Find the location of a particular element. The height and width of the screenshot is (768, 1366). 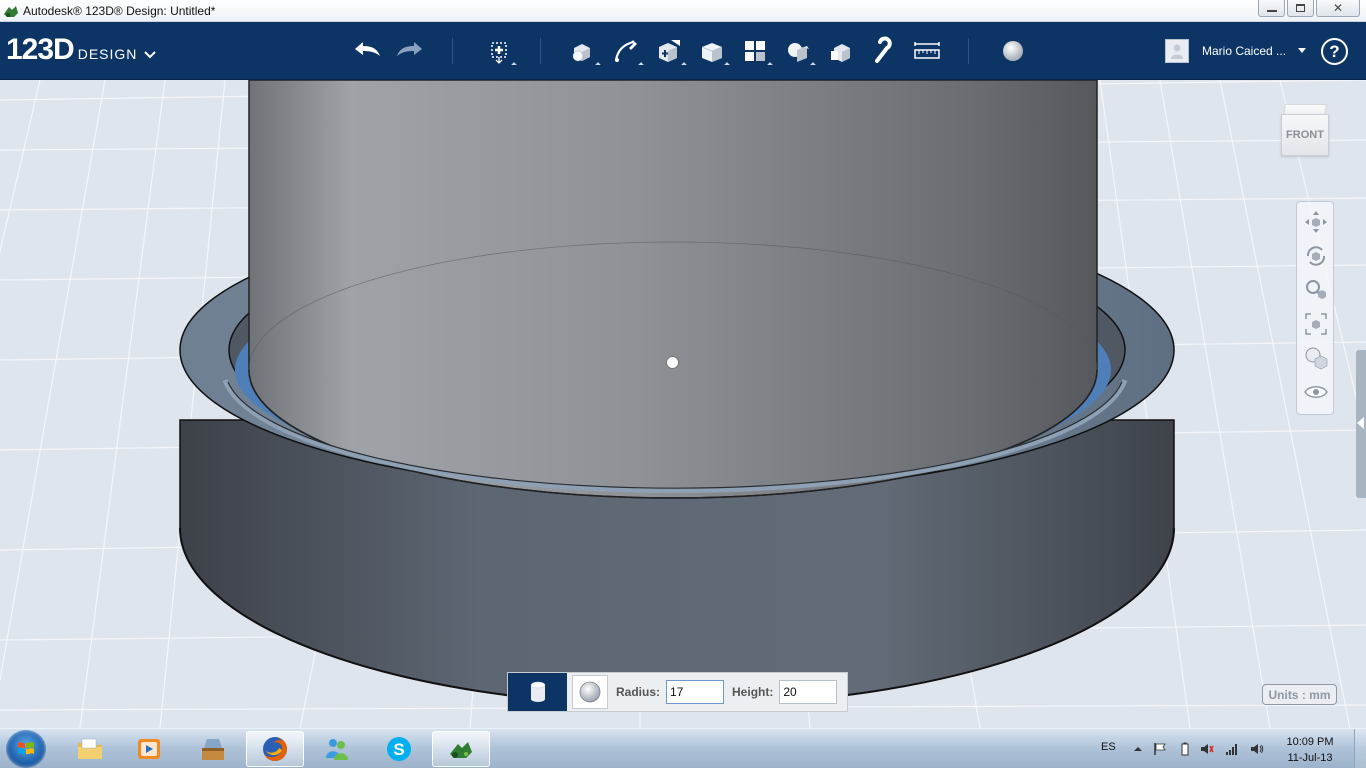

windows-logo-icon is located at coordinates (26, 748).